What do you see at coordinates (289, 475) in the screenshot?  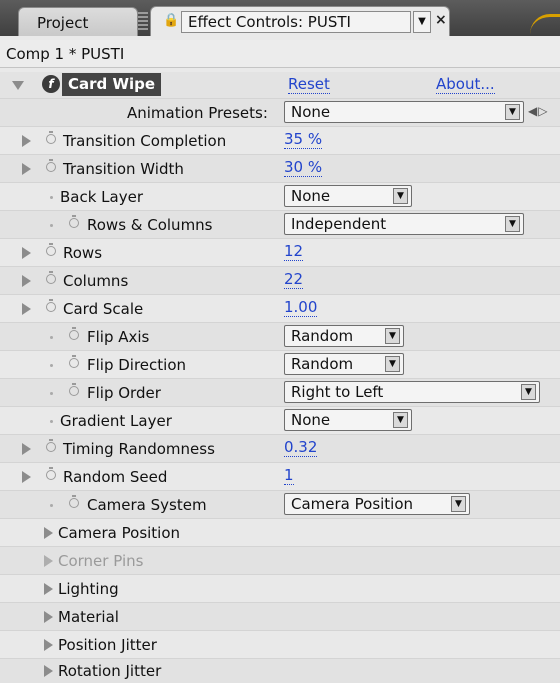 I see `random-seed-value: 1` at bounding box center [289, 475].